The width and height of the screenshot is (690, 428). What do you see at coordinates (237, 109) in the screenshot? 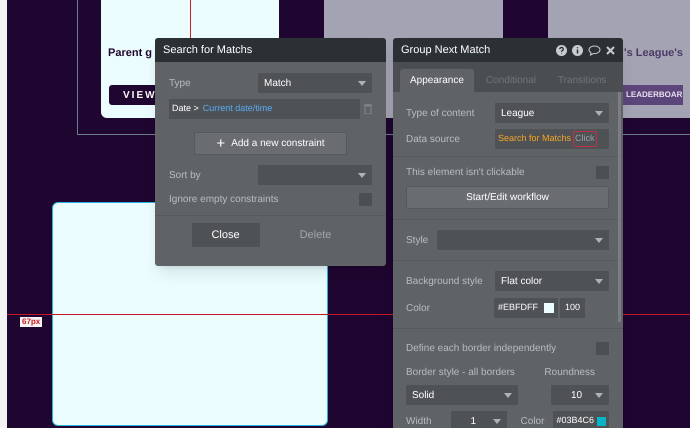
I see `constraint-value: Current date/time` at bounding box center [237, 109].